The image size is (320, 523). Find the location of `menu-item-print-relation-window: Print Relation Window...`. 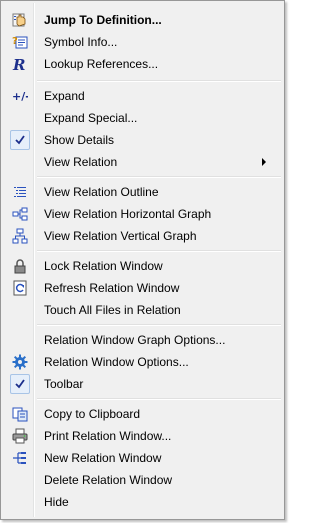

menu-item-print-relation-window: Print Relation Window... is located at coordinates (142, 436).